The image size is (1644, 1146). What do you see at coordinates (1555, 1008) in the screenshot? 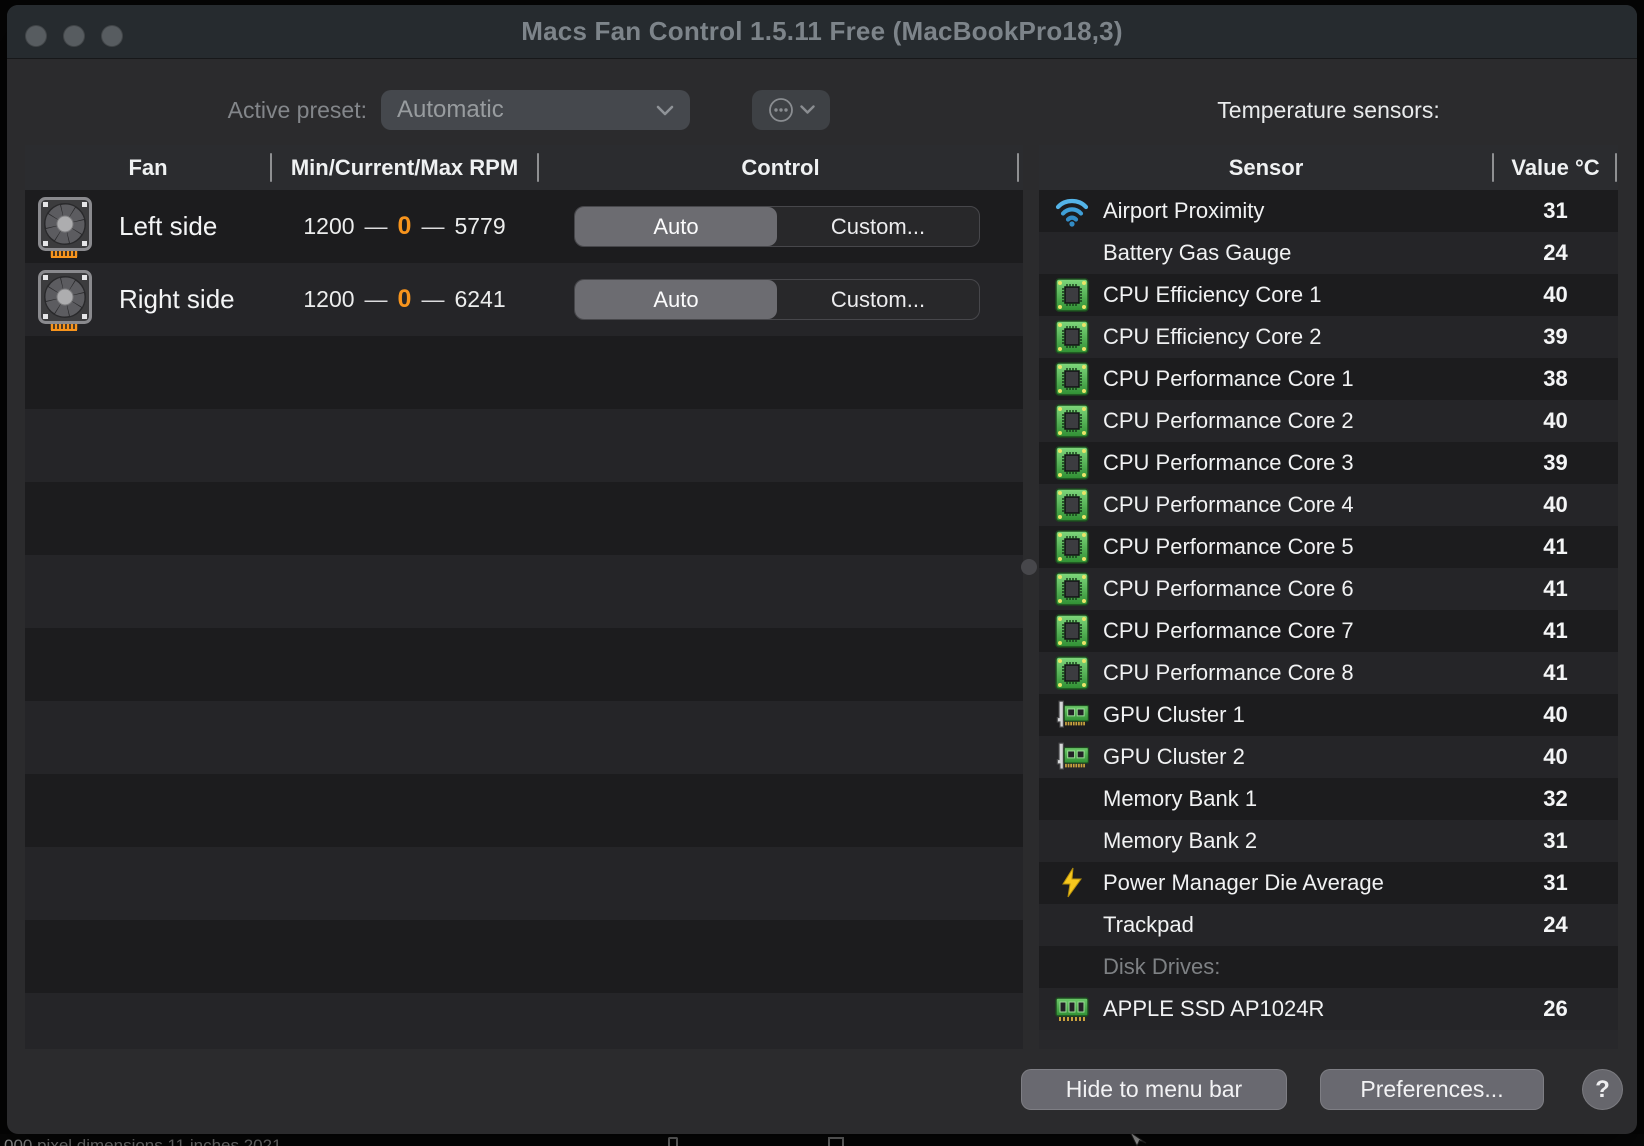
I see `sensor-value: 26` at bounding box center [1555, 1008].